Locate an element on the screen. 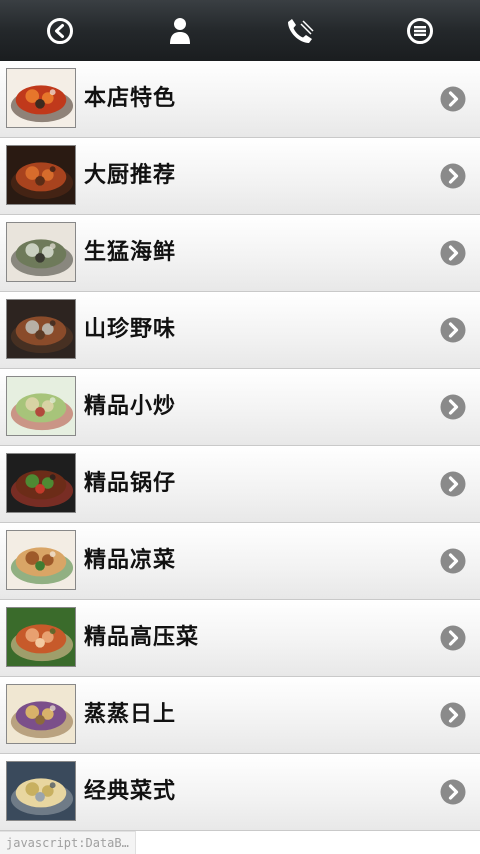  category-label: 生猛海鲜 is located at coordinates (130, 252).